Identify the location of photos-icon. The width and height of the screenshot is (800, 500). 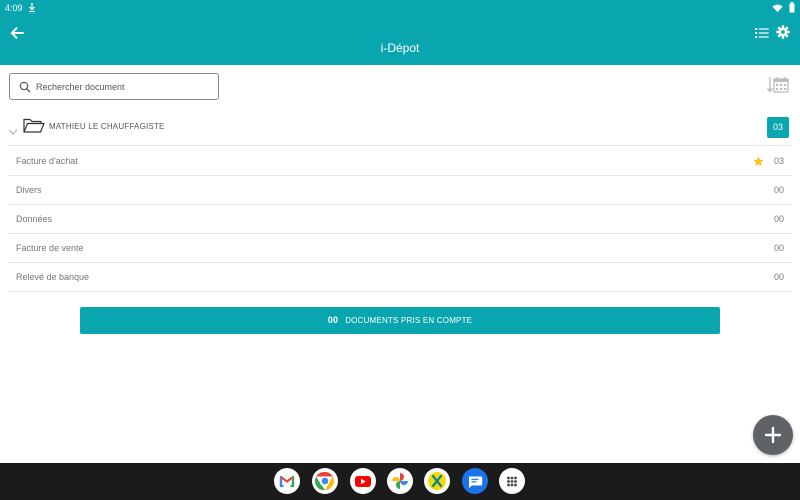
(400, 481).